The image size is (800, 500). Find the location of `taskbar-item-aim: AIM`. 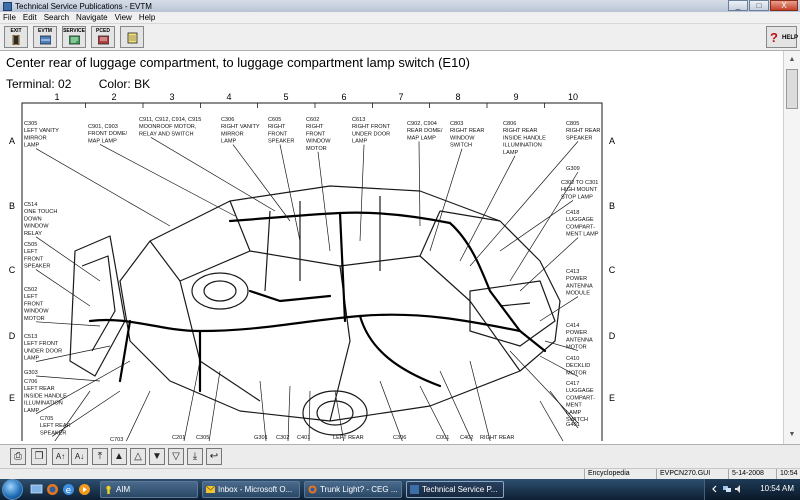

taskbar-item-aim: AIM is located at coordinates (149, 489).